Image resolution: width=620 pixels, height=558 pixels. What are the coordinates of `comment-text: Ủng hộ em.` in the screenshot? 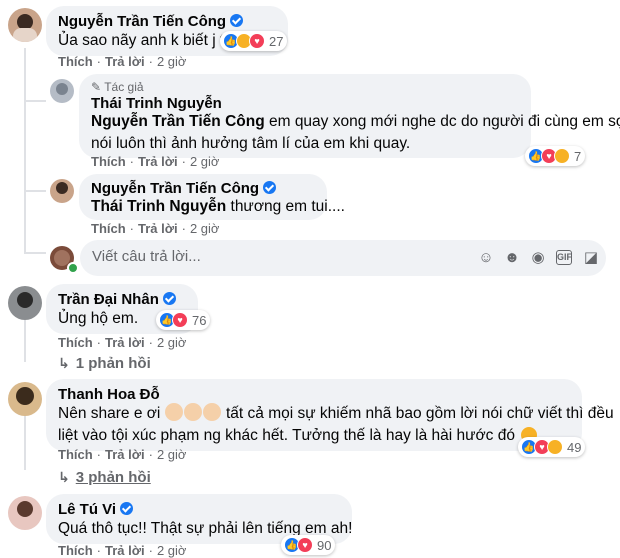 It's located at (98, 318).